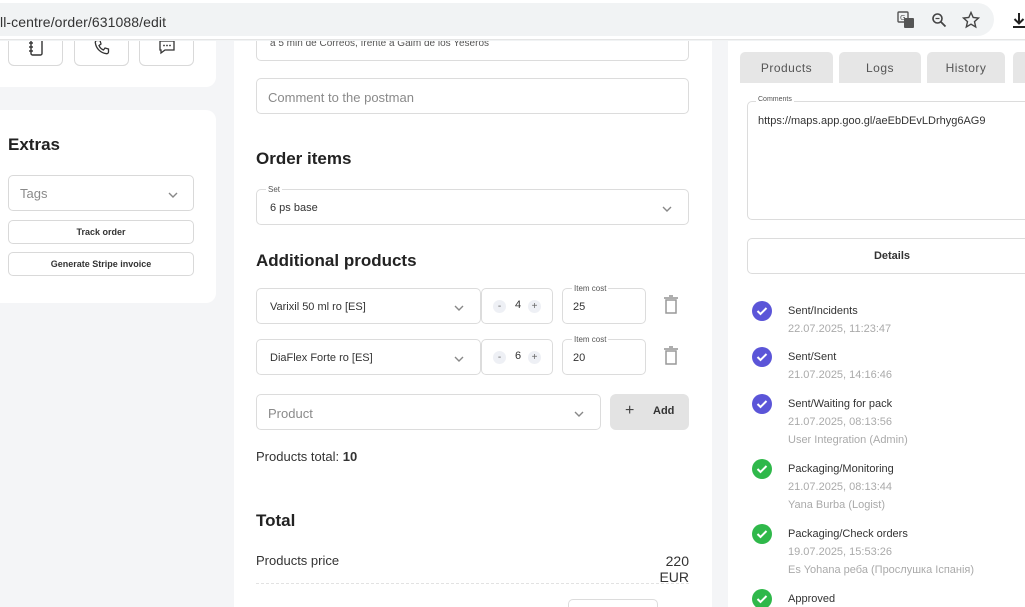 Image resolution: width=1025 pixels, height=607 pixels. I want to click on timeline-status: Sent/Sent, so click(812, 357).